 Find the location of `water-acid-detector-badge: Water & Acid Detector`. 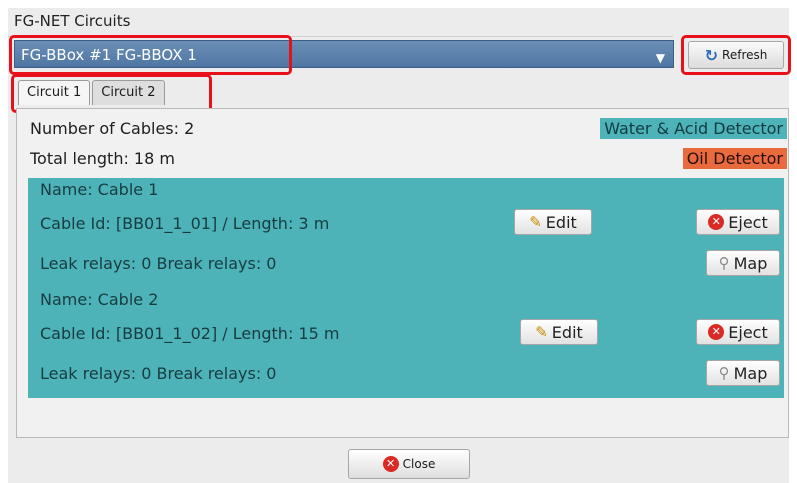

water-acid-detector-badge: Water & Acid Detector is located at coordinates (693, 128).